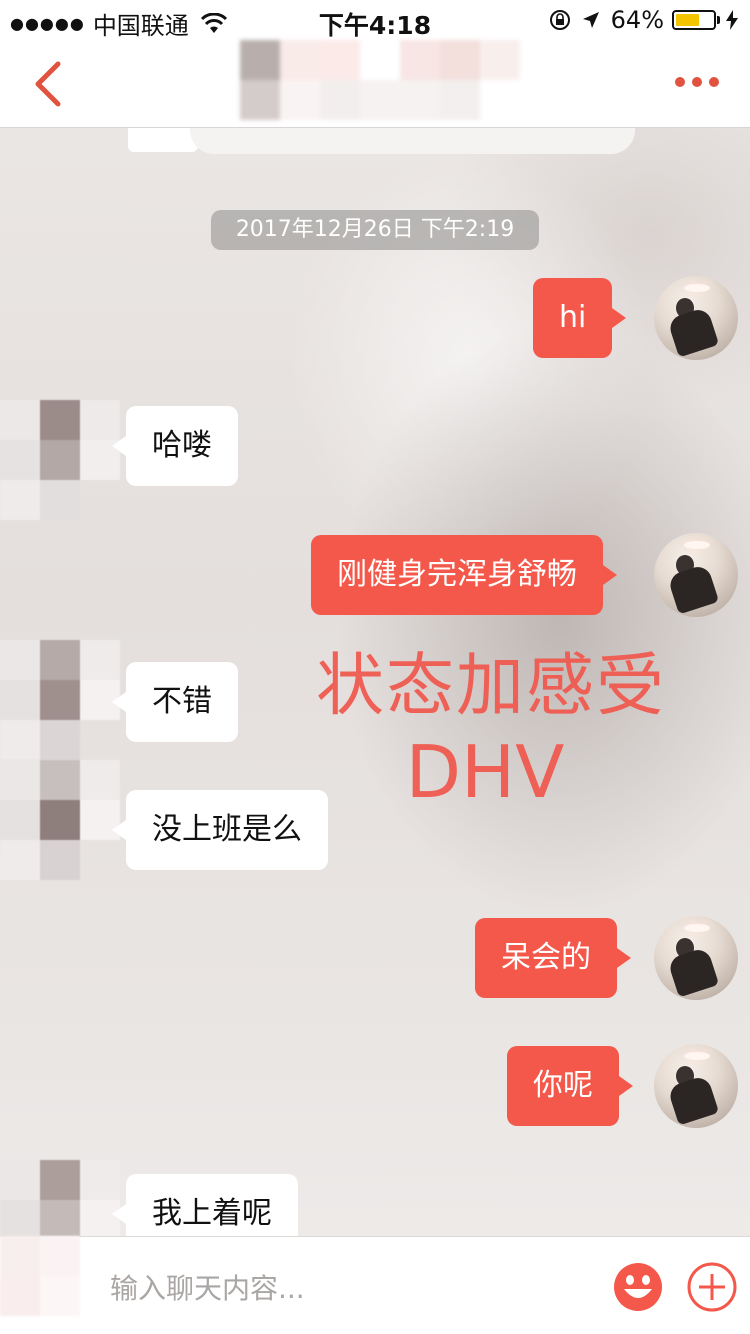  Describe the element at coordinates (464, 575) in the screenshot. I see `message-bubble-outgoing: 刚健身完浑身舒畅` at that location.